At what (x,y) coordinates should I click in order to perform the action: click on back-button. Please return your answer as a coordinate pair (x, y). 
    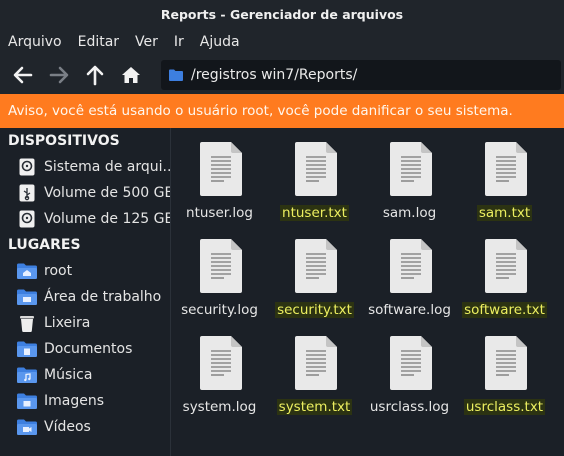
    Looking at the image, I should click on (23, 75).